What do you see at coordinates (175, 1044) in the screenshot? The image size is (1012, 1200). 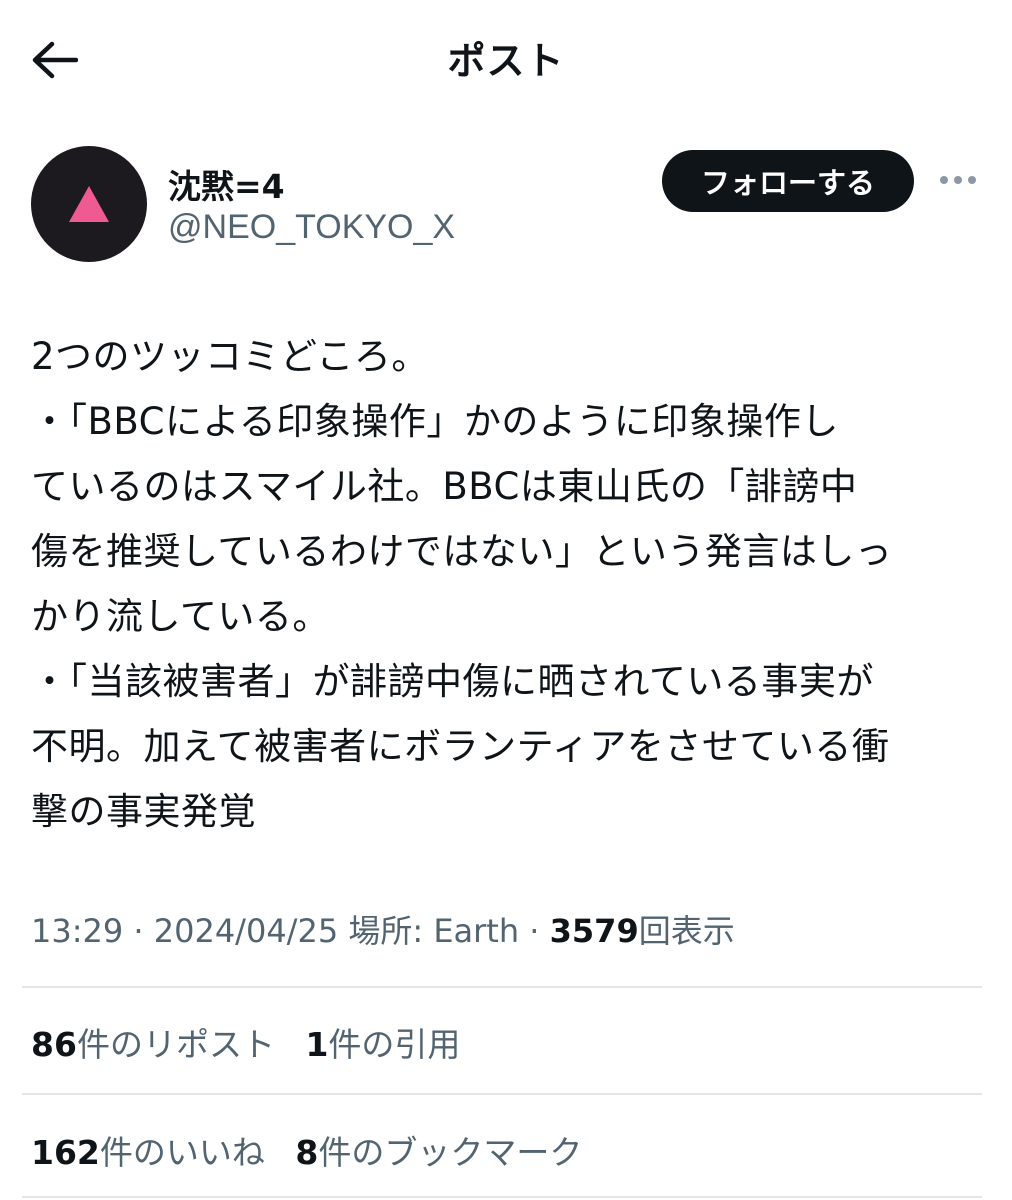 I see `reposts-label: 件のリポスト` at bounding box center [175, 1044].